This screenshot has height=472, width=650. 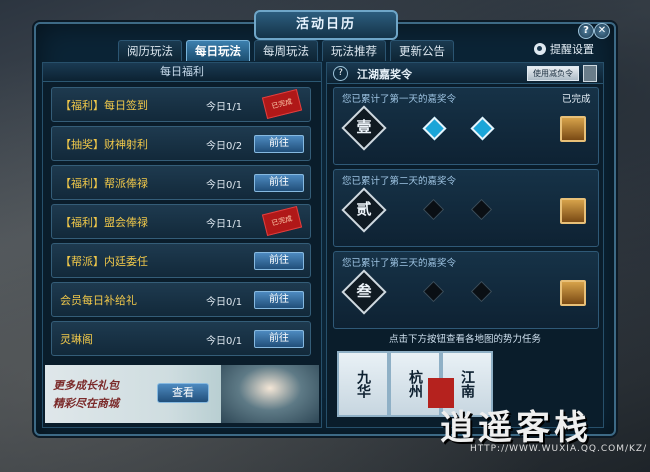 What do you see at coordinates (590, 73) in the screenshot?
I see `token-card-icon` at bounding box center [590, 73].